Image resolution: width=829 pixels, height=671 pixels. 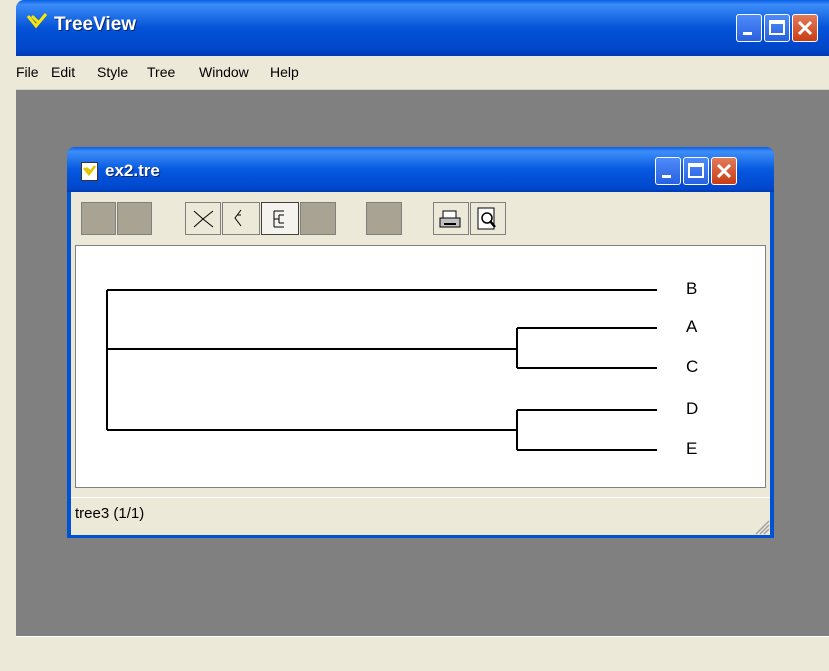 I want to click on phylogram-button, so click(x=280, y=218).